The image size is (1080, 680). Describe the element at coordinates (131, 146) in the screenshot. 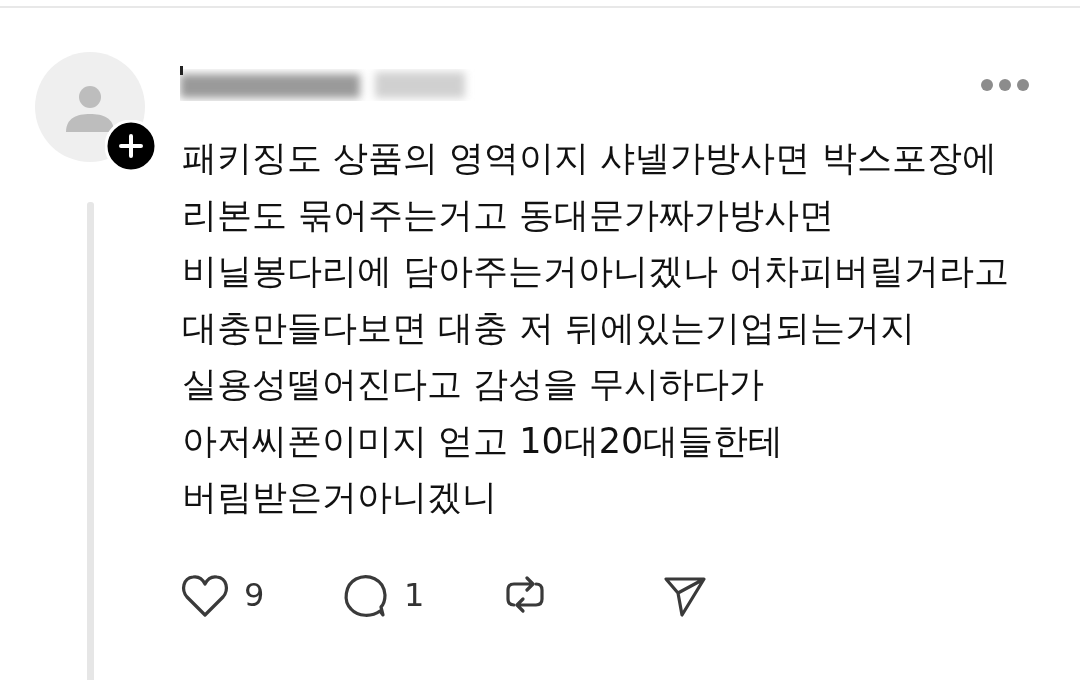

I see `follow-plus-icon` at that location.